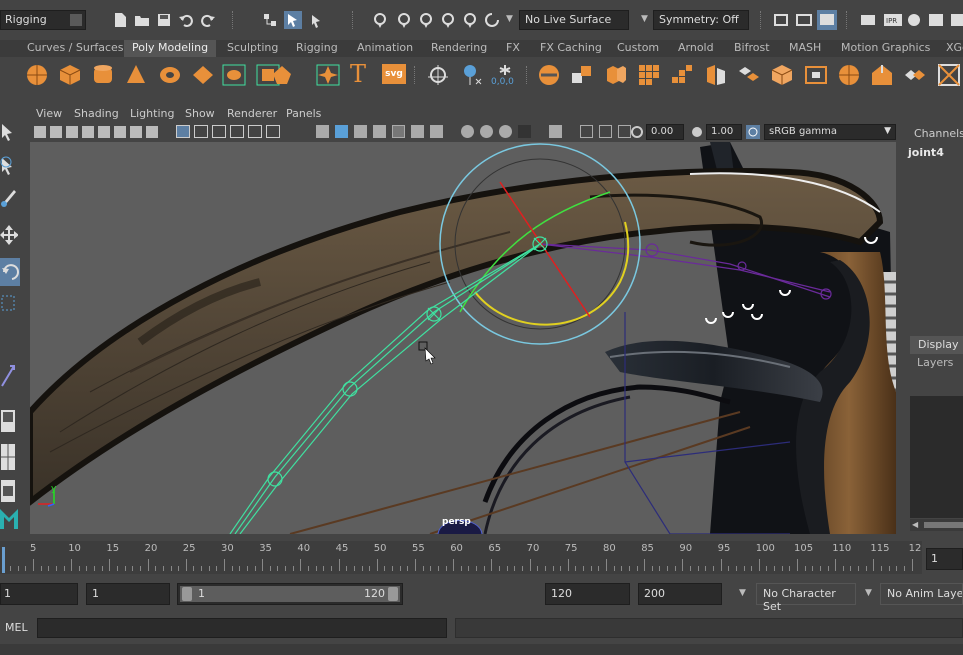 The width and height of the screenshot is (963, 655). What do you see at coordinates (701, 20) in the screenshot?
I see `symmetry-dropdown: Symmetry: Off` at bounding box center [701, 20].